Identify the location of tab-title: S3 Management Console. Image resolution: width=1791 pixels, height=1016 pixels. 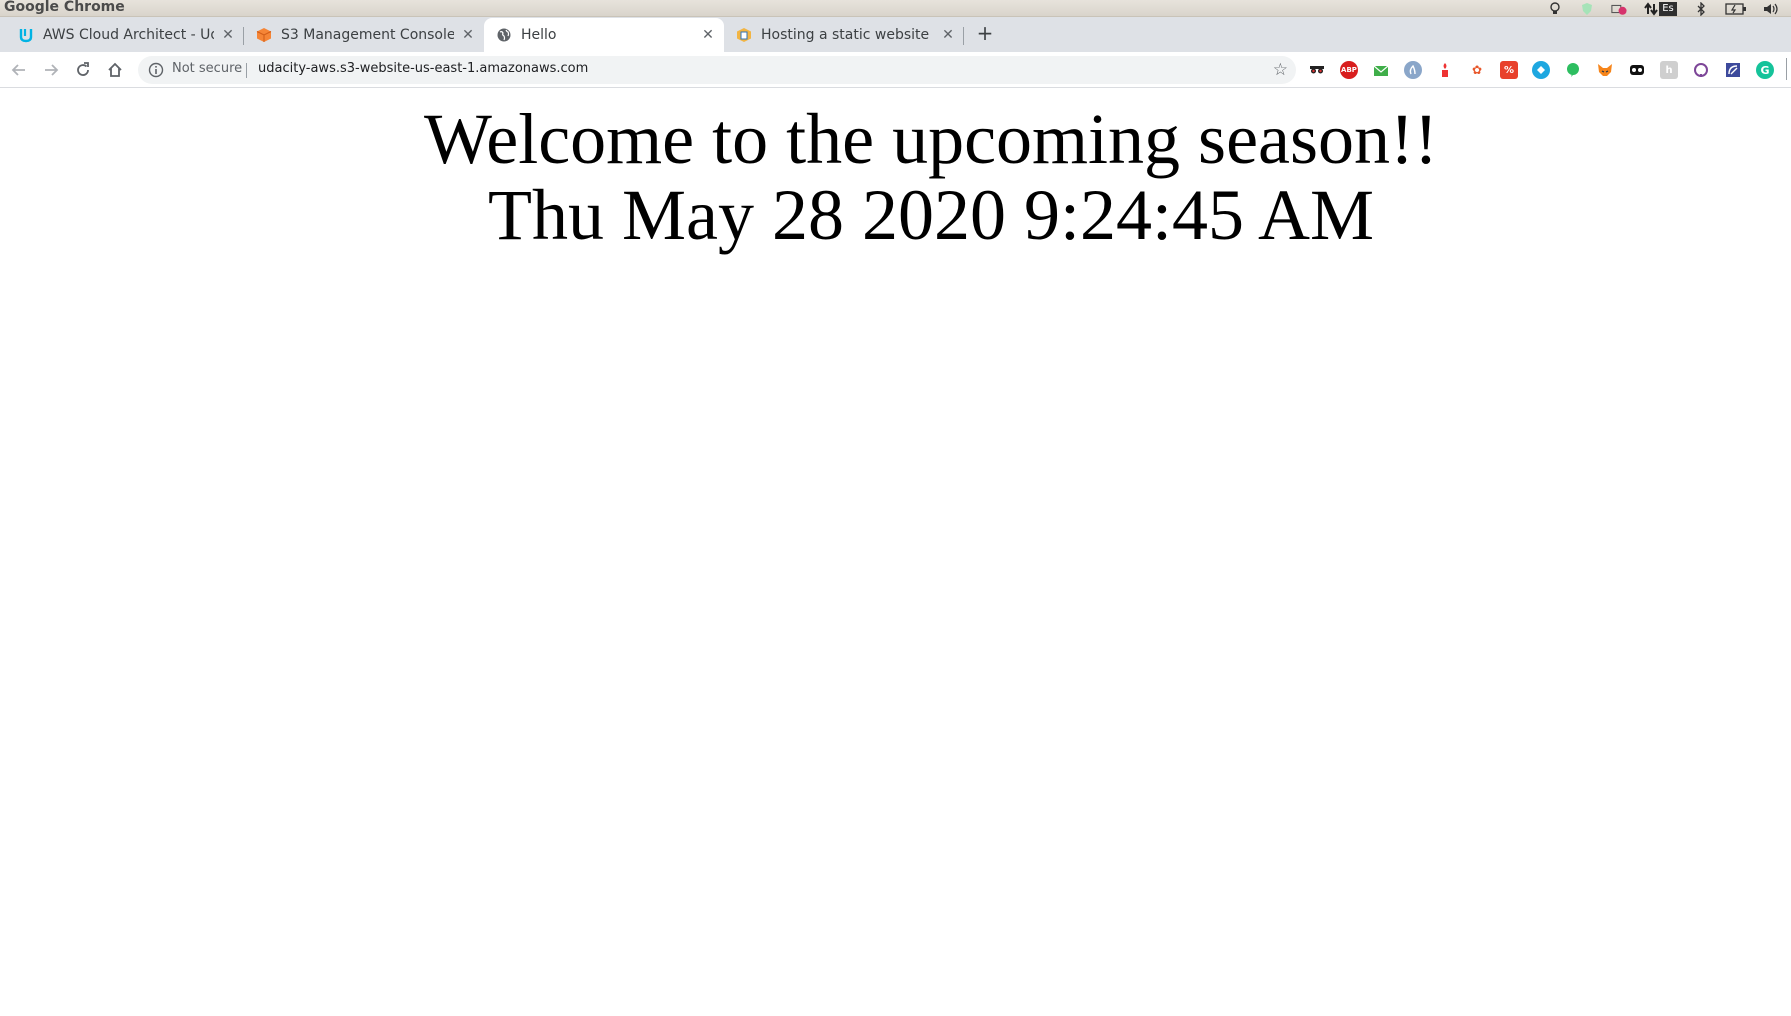
(367, 35).